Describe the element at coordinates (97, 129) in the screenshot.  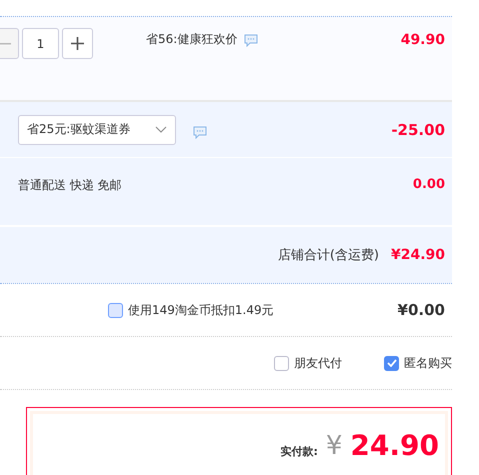
I see `coupon-select: 省25元:驱蚊渠道券` at that location.